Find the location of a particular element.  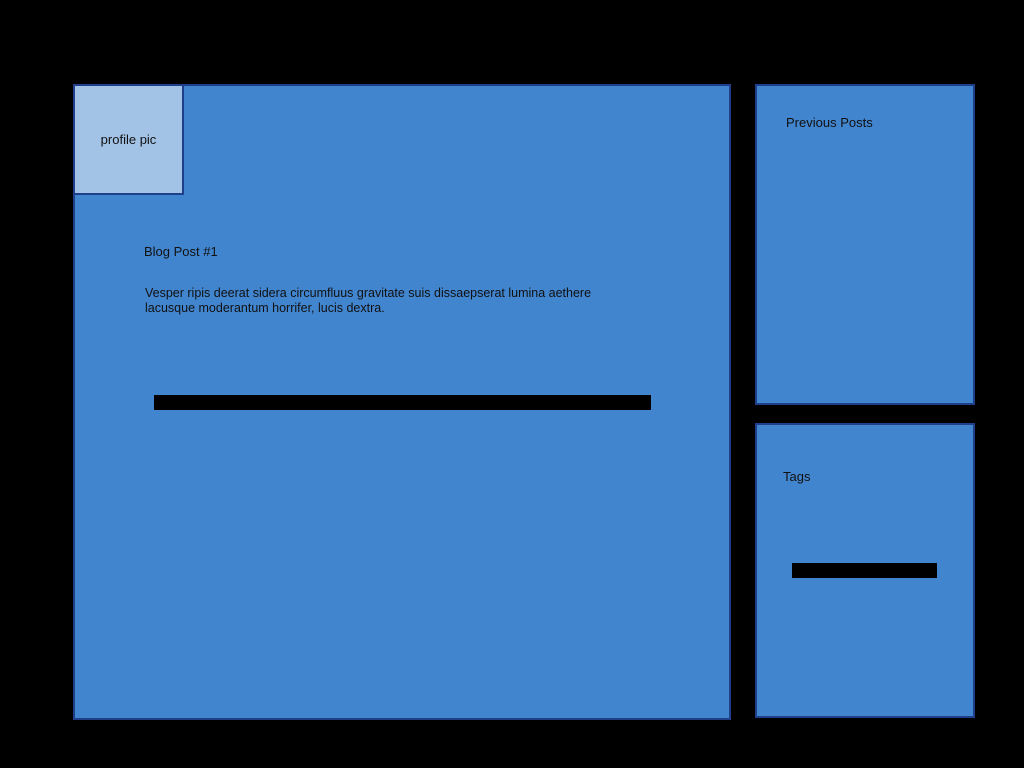

tags-bar-placeholder is located at coordinates (864, 570).